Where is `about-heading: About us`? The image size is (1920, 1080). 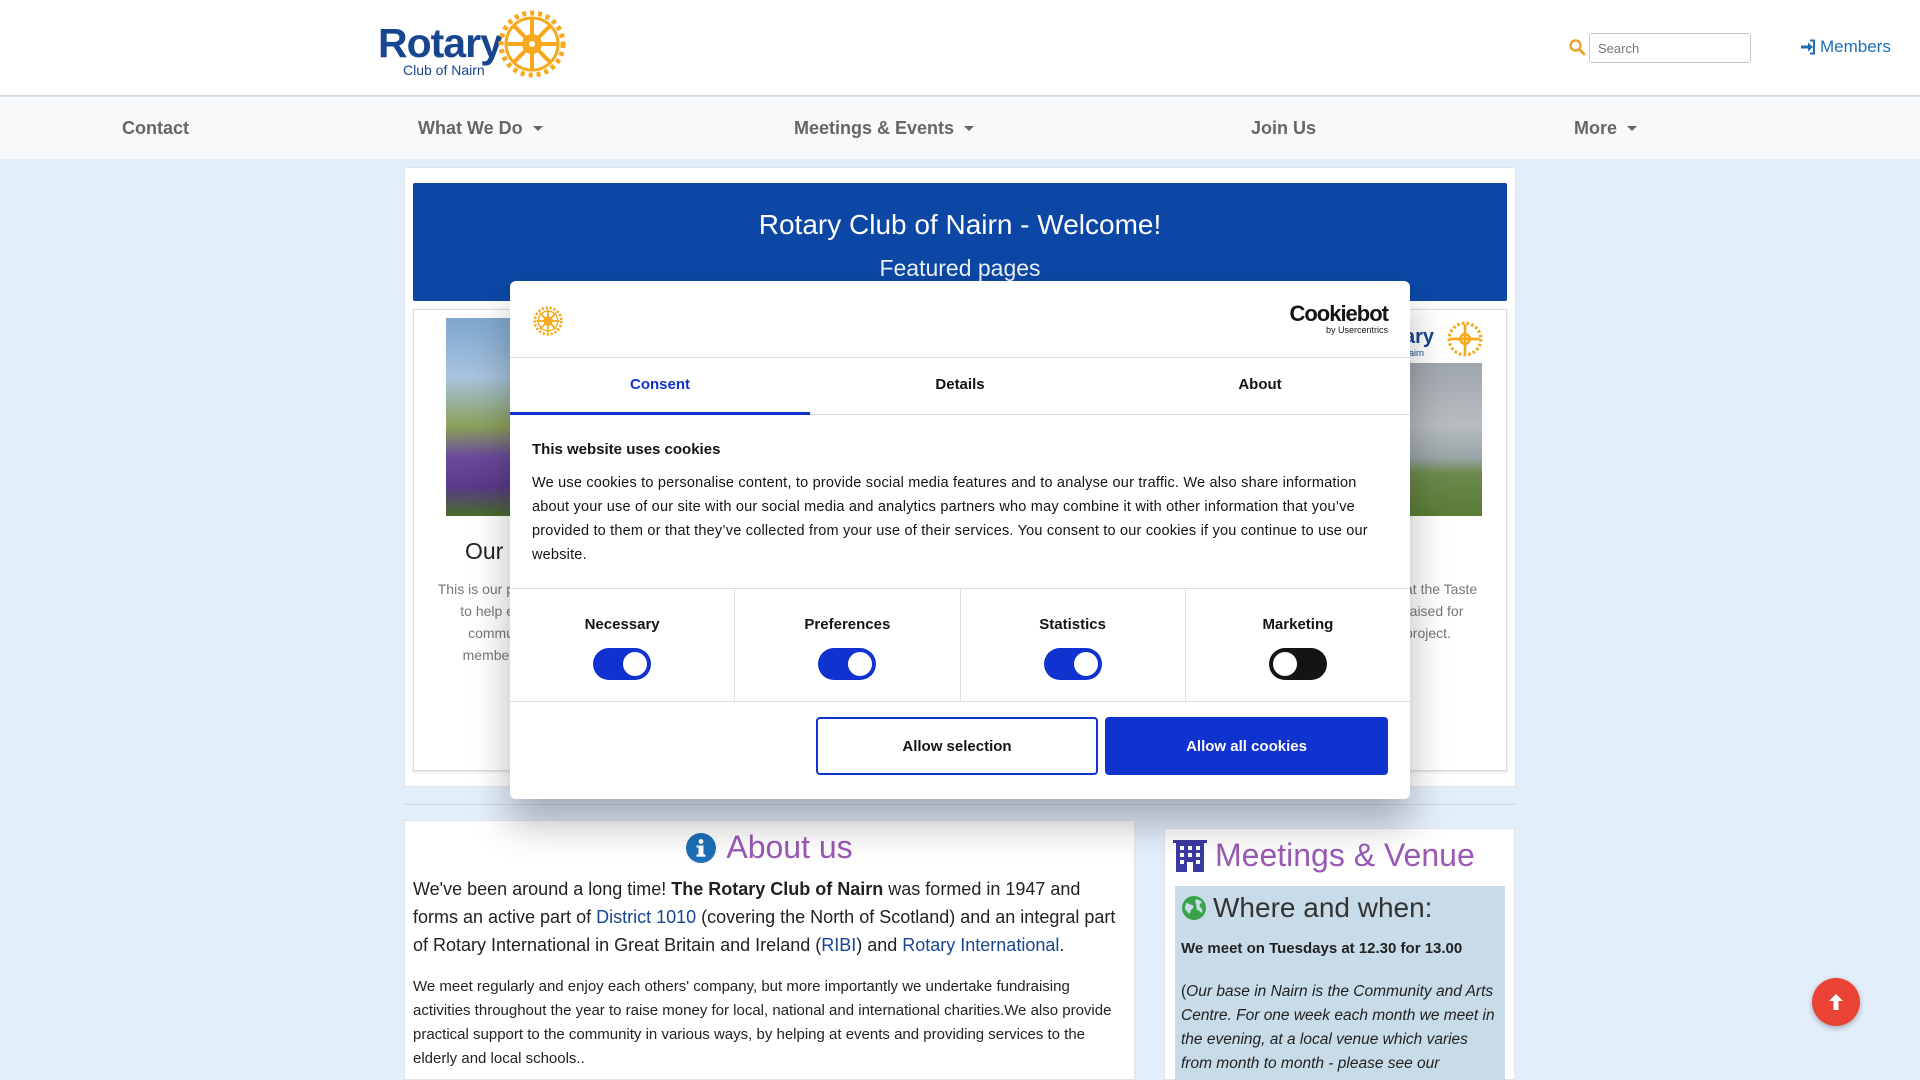
about-heading: About us is located at coordinates (769, 847).